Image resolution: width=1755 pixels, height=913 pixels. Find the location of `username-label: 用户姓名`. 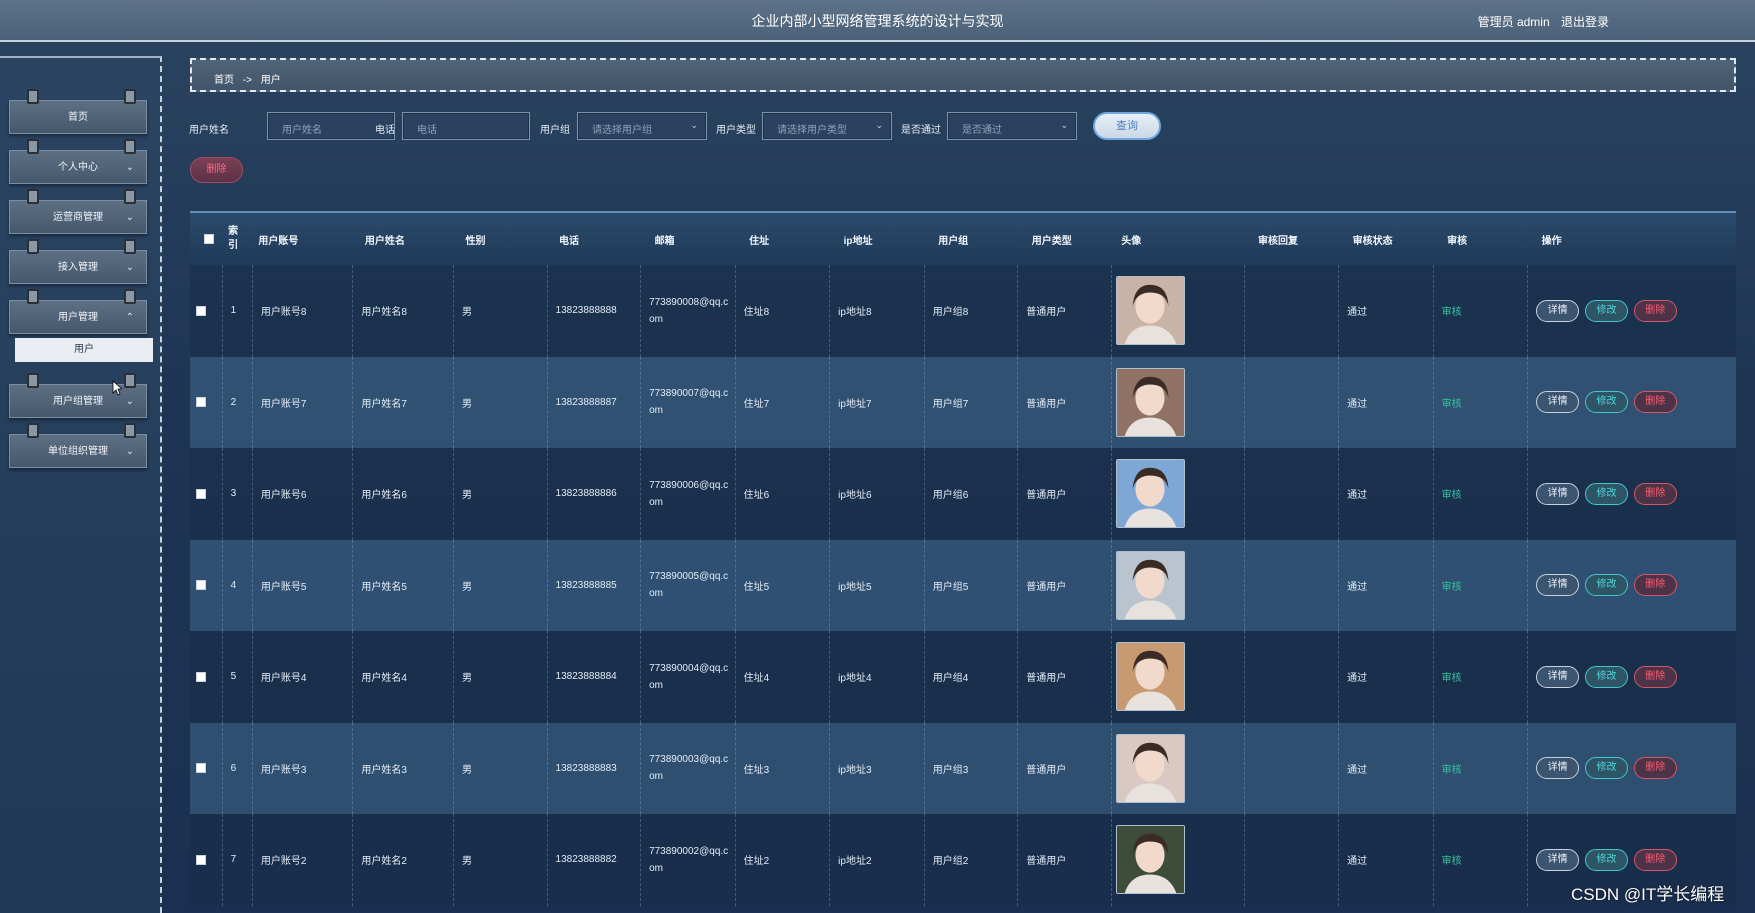

username-label: 用户姓名 is located at coordinates (209, 130).